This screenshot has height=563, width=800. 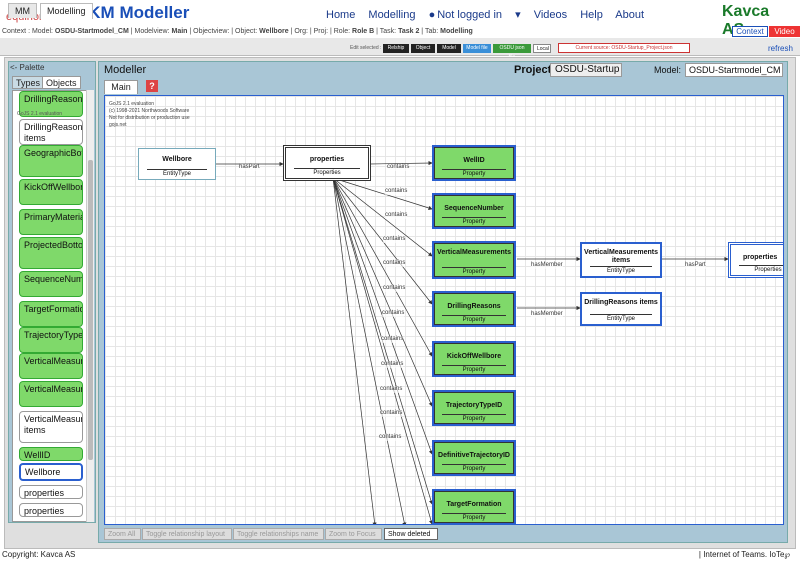 What do you see at coordinates (409, 31) in the screenshot?
I see `ctx-task: Task 2` at bounding box center [409, 31].